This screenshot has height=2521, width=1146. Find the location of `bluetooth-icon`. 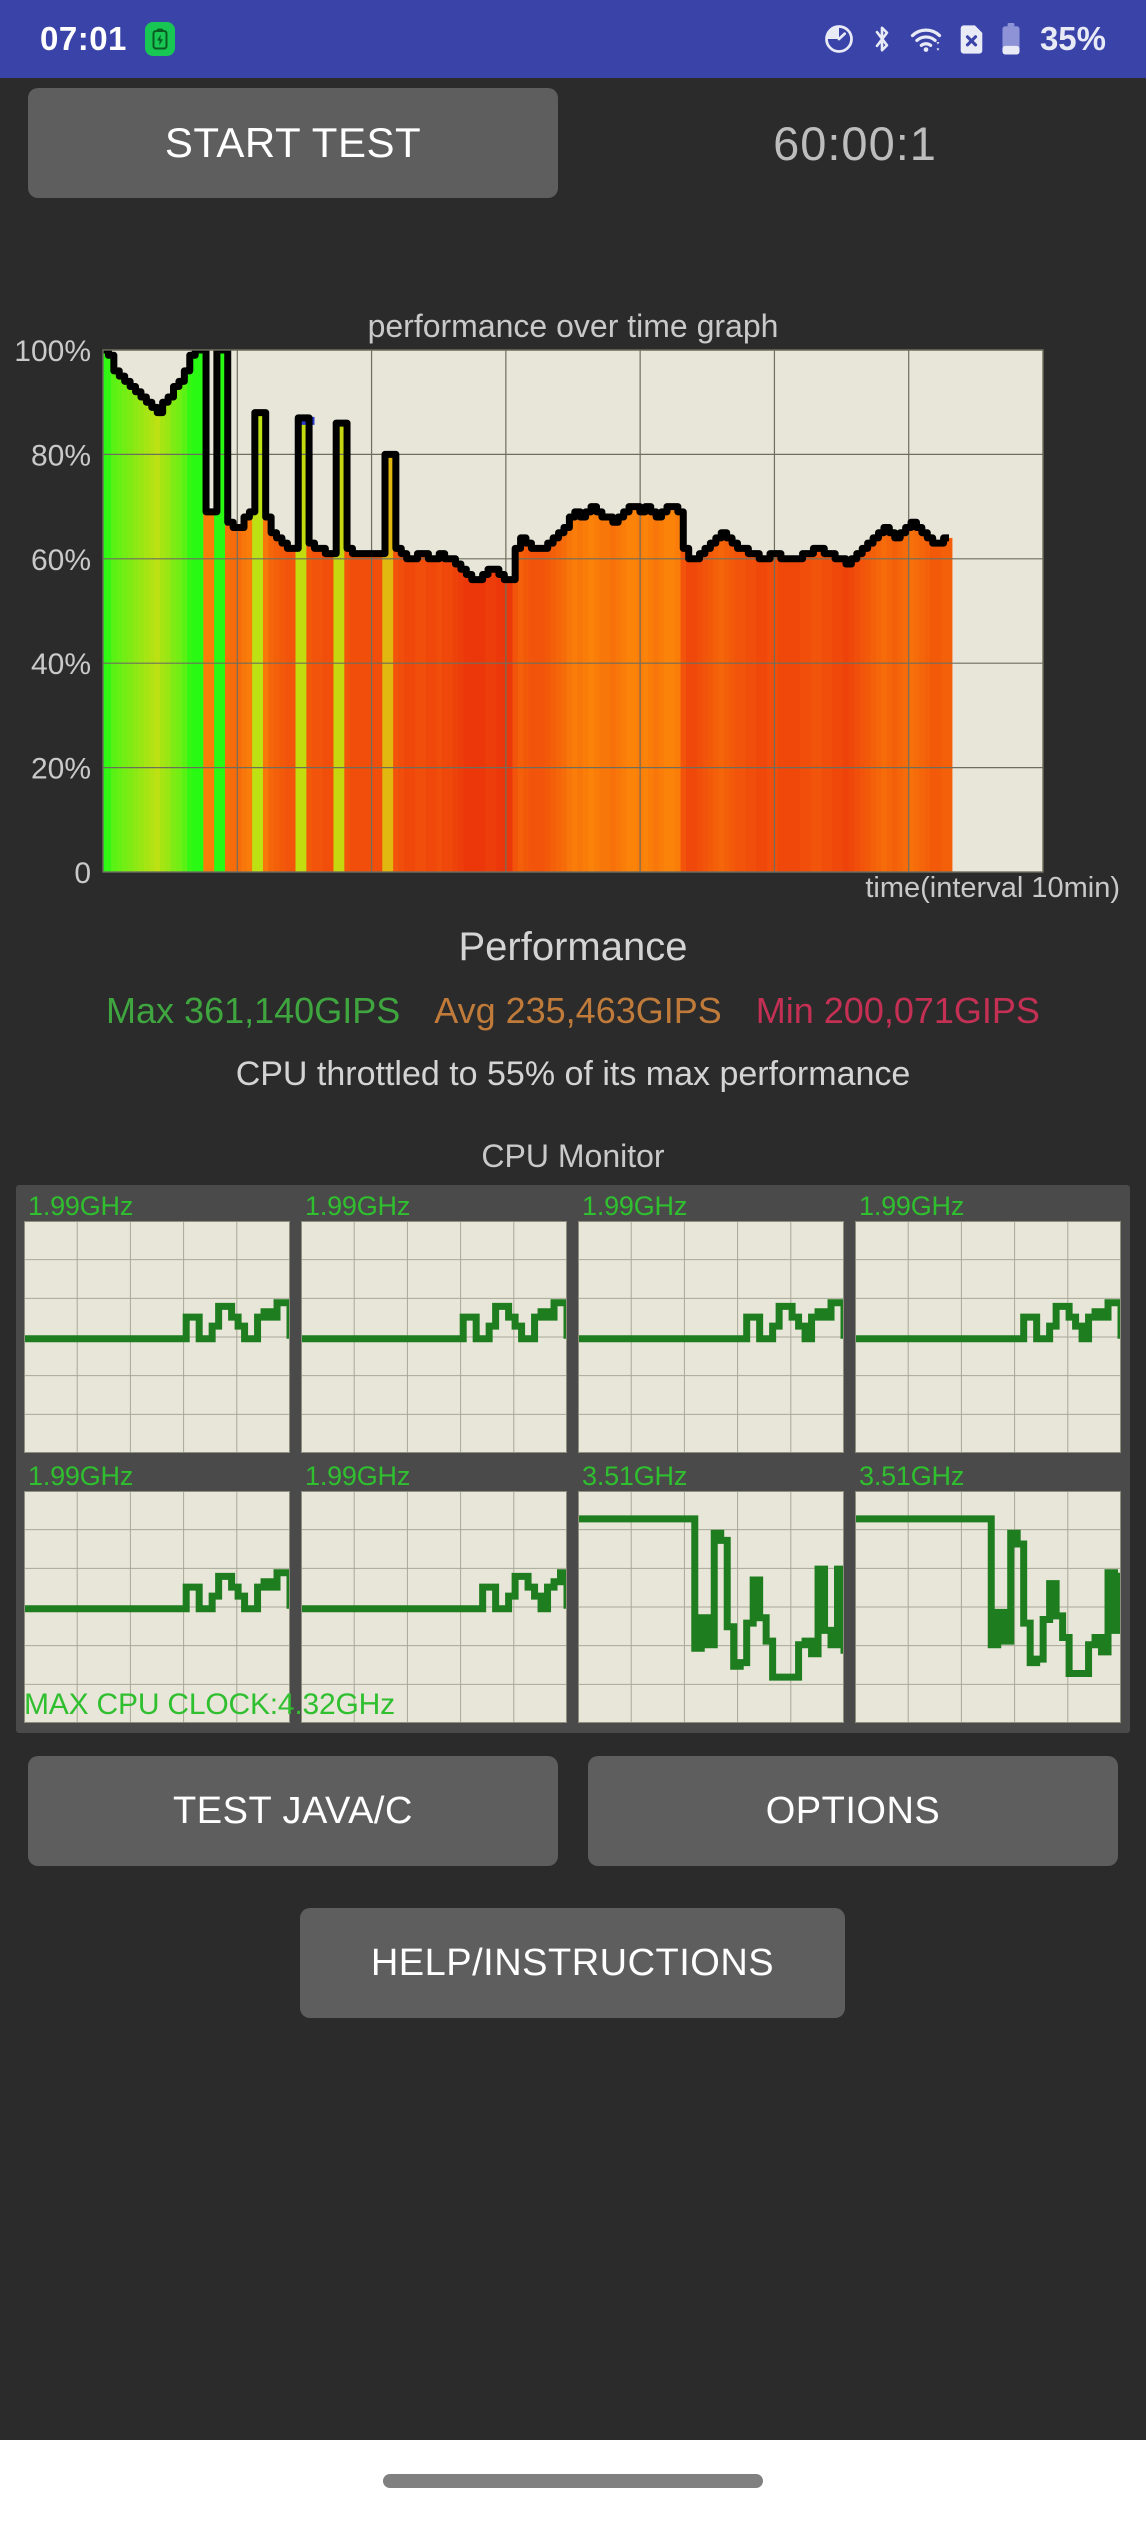

bluetooth-icon is located at coordinates (882, 39).